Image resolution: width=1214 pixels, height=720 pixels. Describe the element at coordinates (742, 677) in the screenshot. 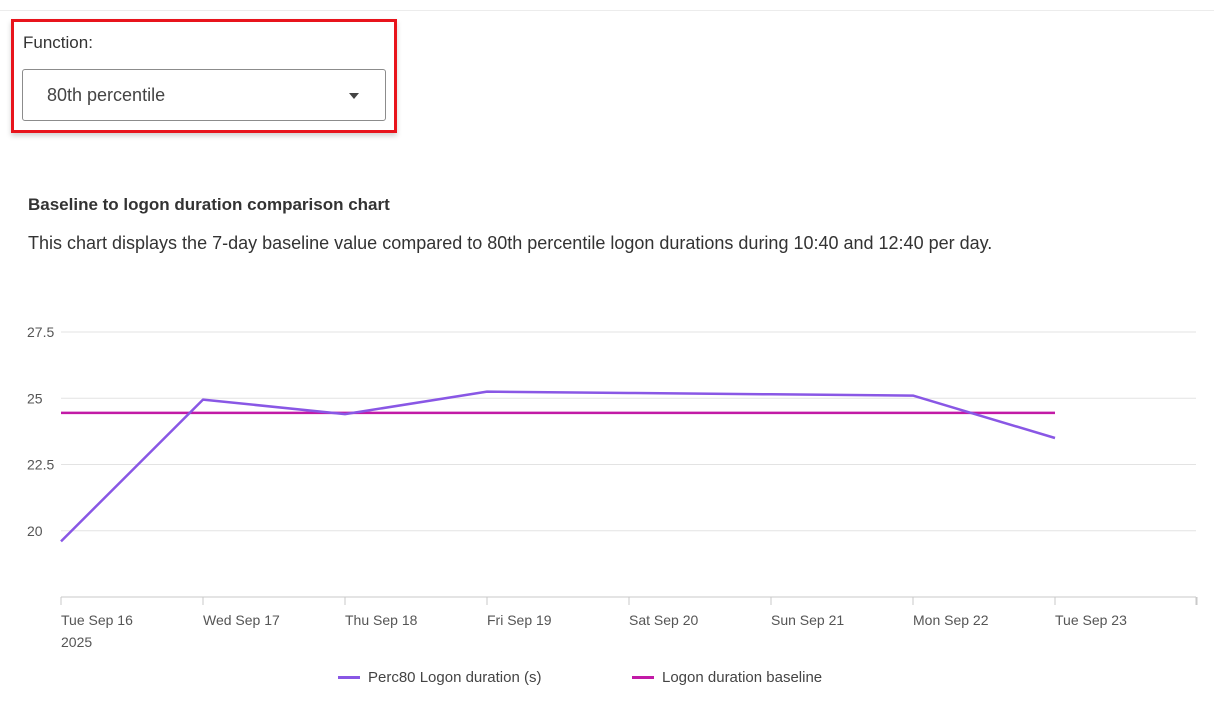

I see `legend-label-baseline: Logon duration baseline` at that location.